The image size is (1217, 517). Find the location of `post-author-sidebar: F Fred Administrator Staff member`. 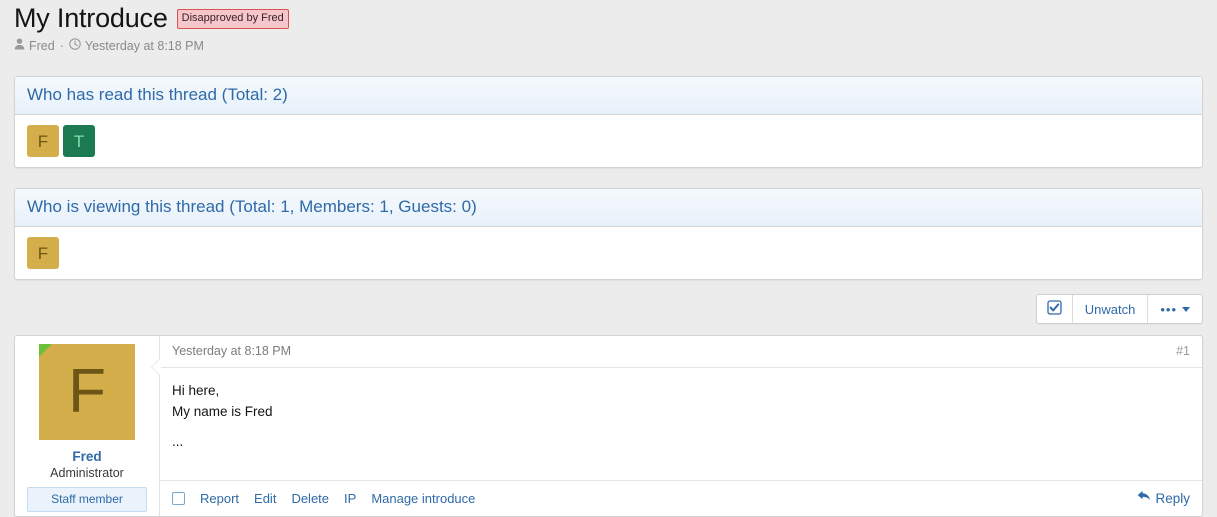

post-author-sidebar: F Fred Administrator Staff member is located at coordinates (87, 426).